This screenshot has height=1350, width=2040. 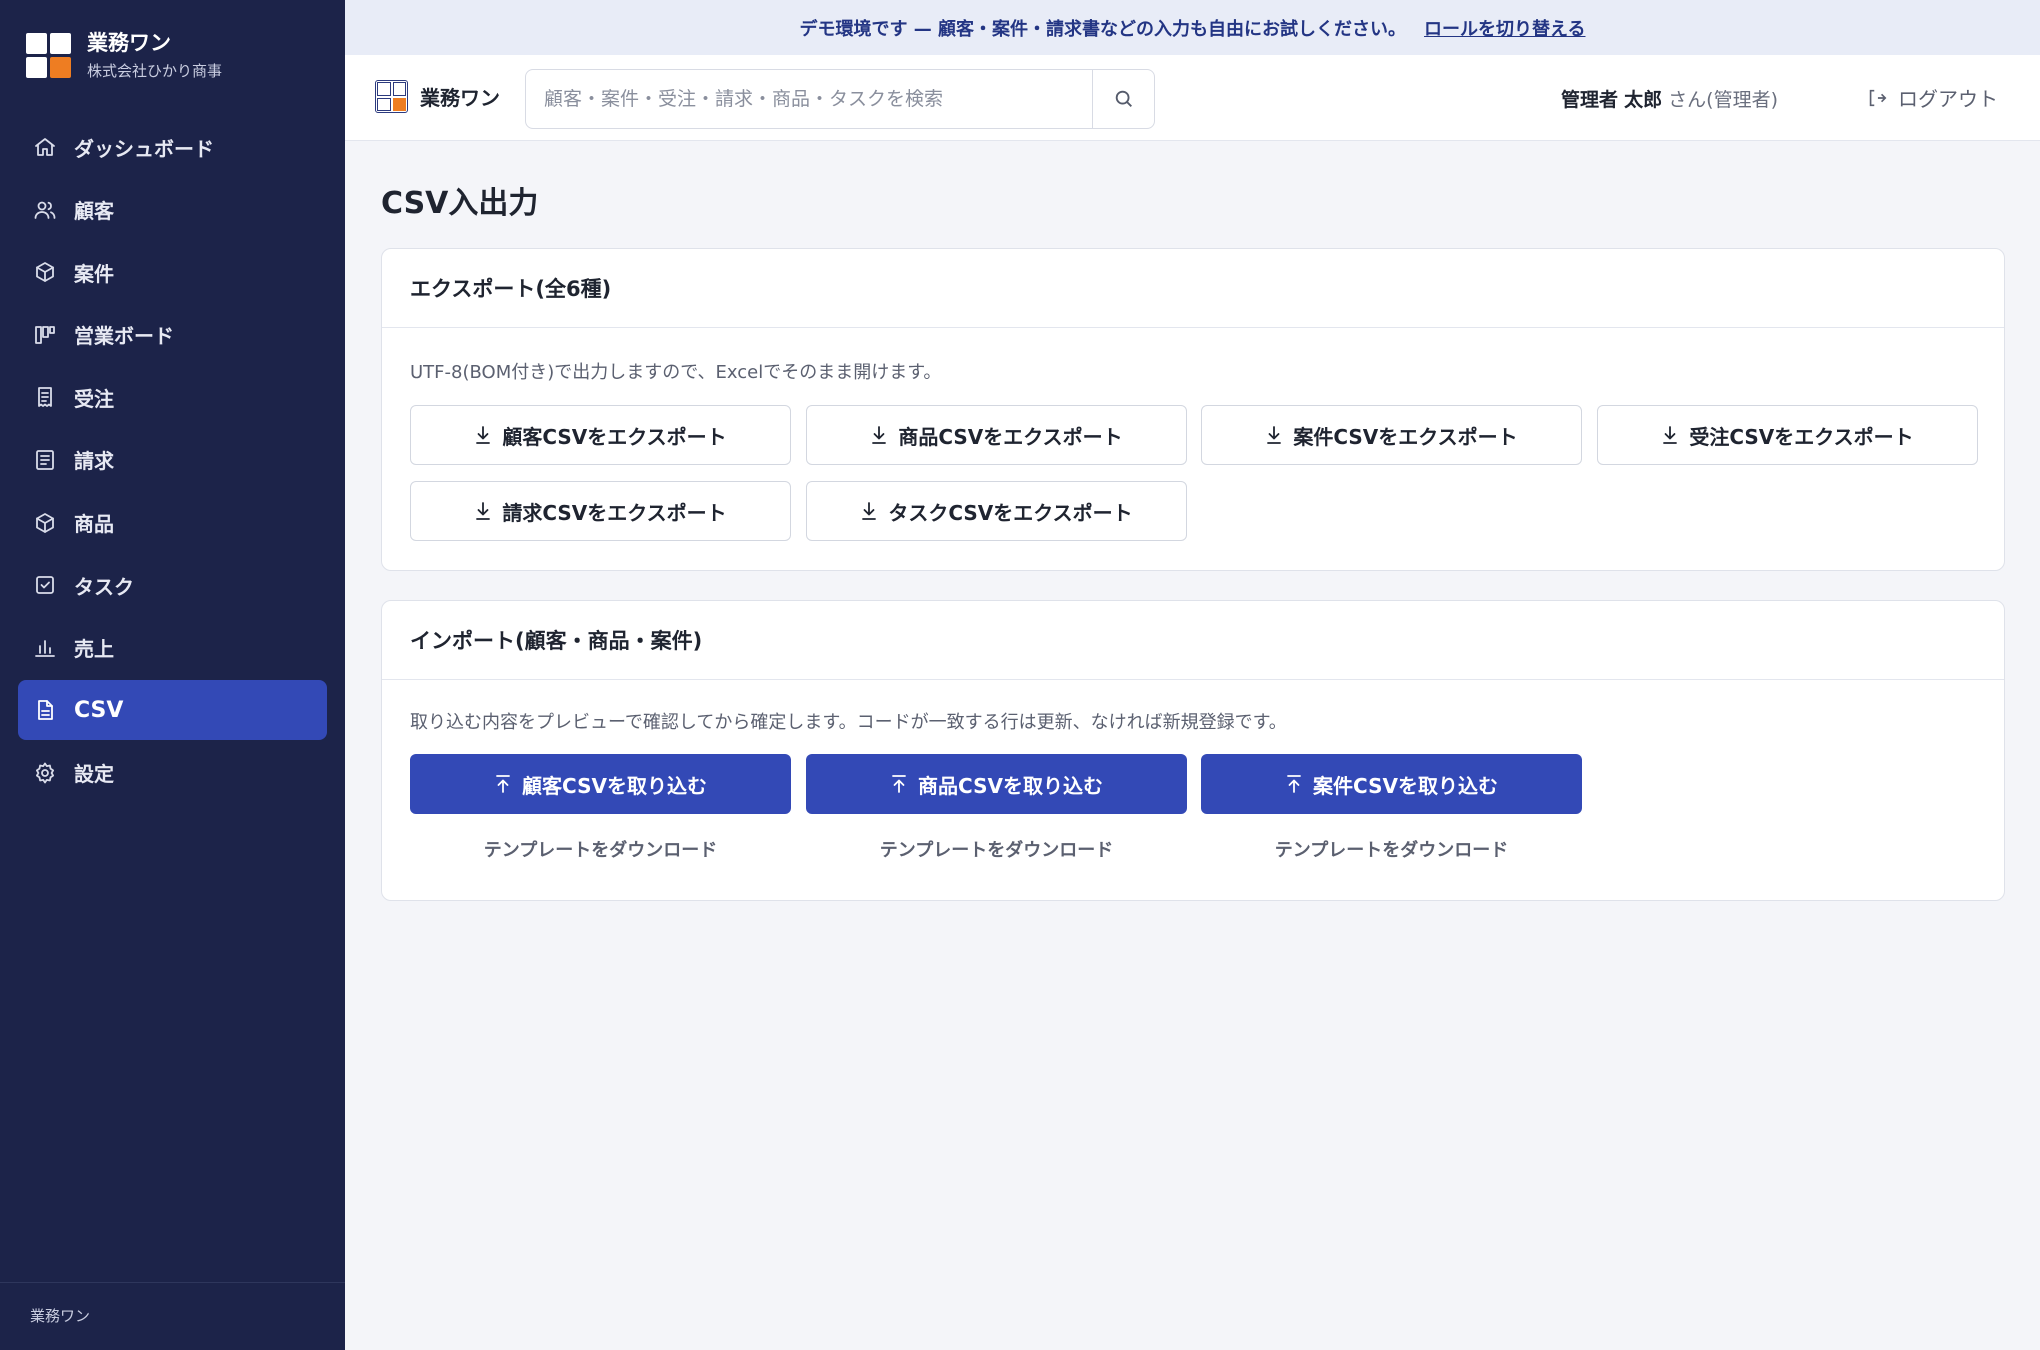 What do you see at coordinates (1103, 29) in the screenshot?
I see `banner-text: デモ環境です — 顧客・案件・請求書などの入力も自由にお試しください。` at bounding box center [1103, 29].